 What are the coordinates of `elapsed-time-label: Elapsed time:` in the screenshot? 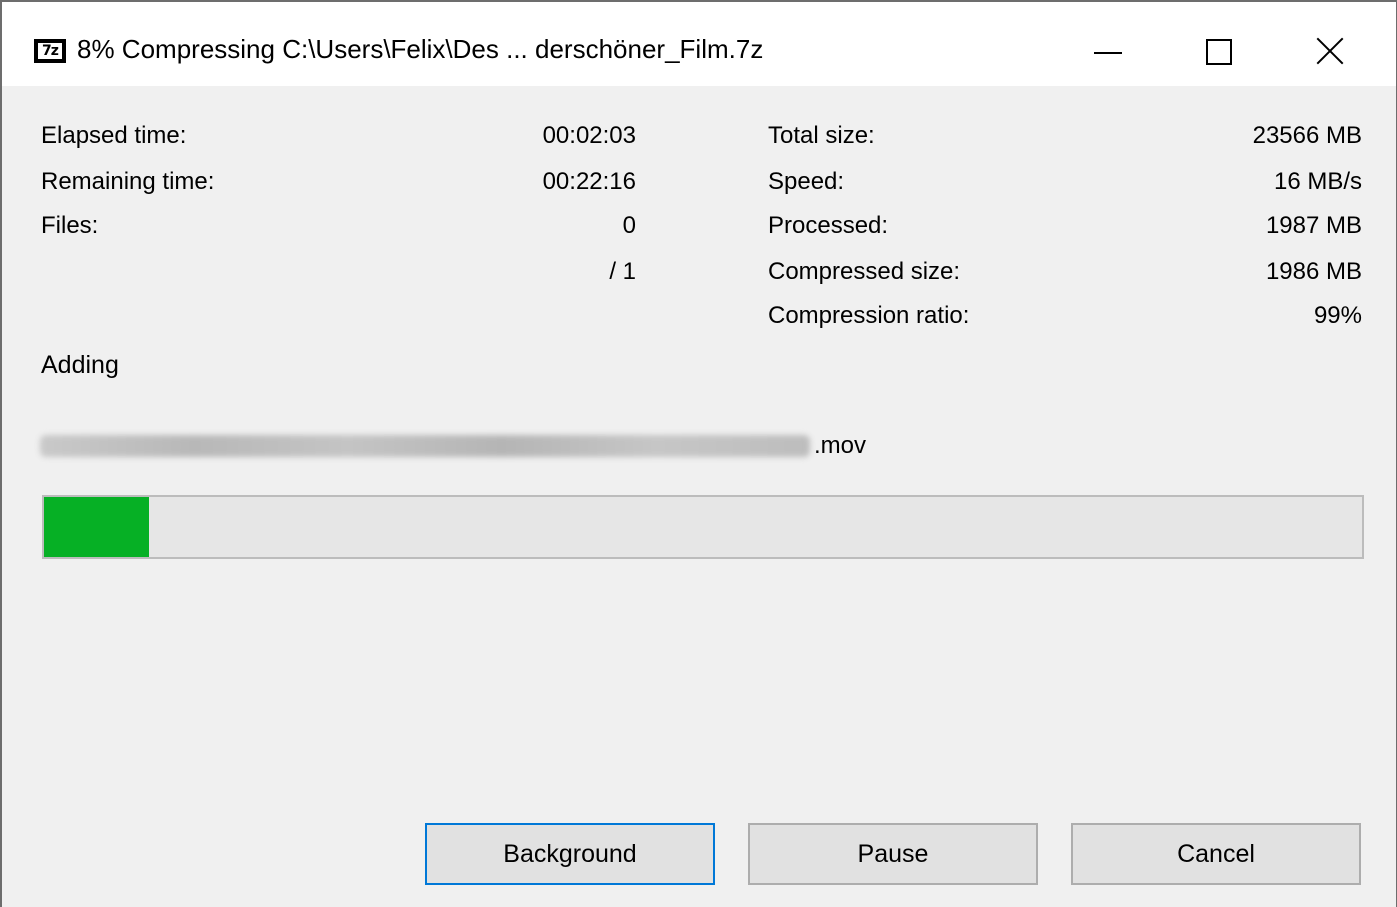 It's located at (114, 135).